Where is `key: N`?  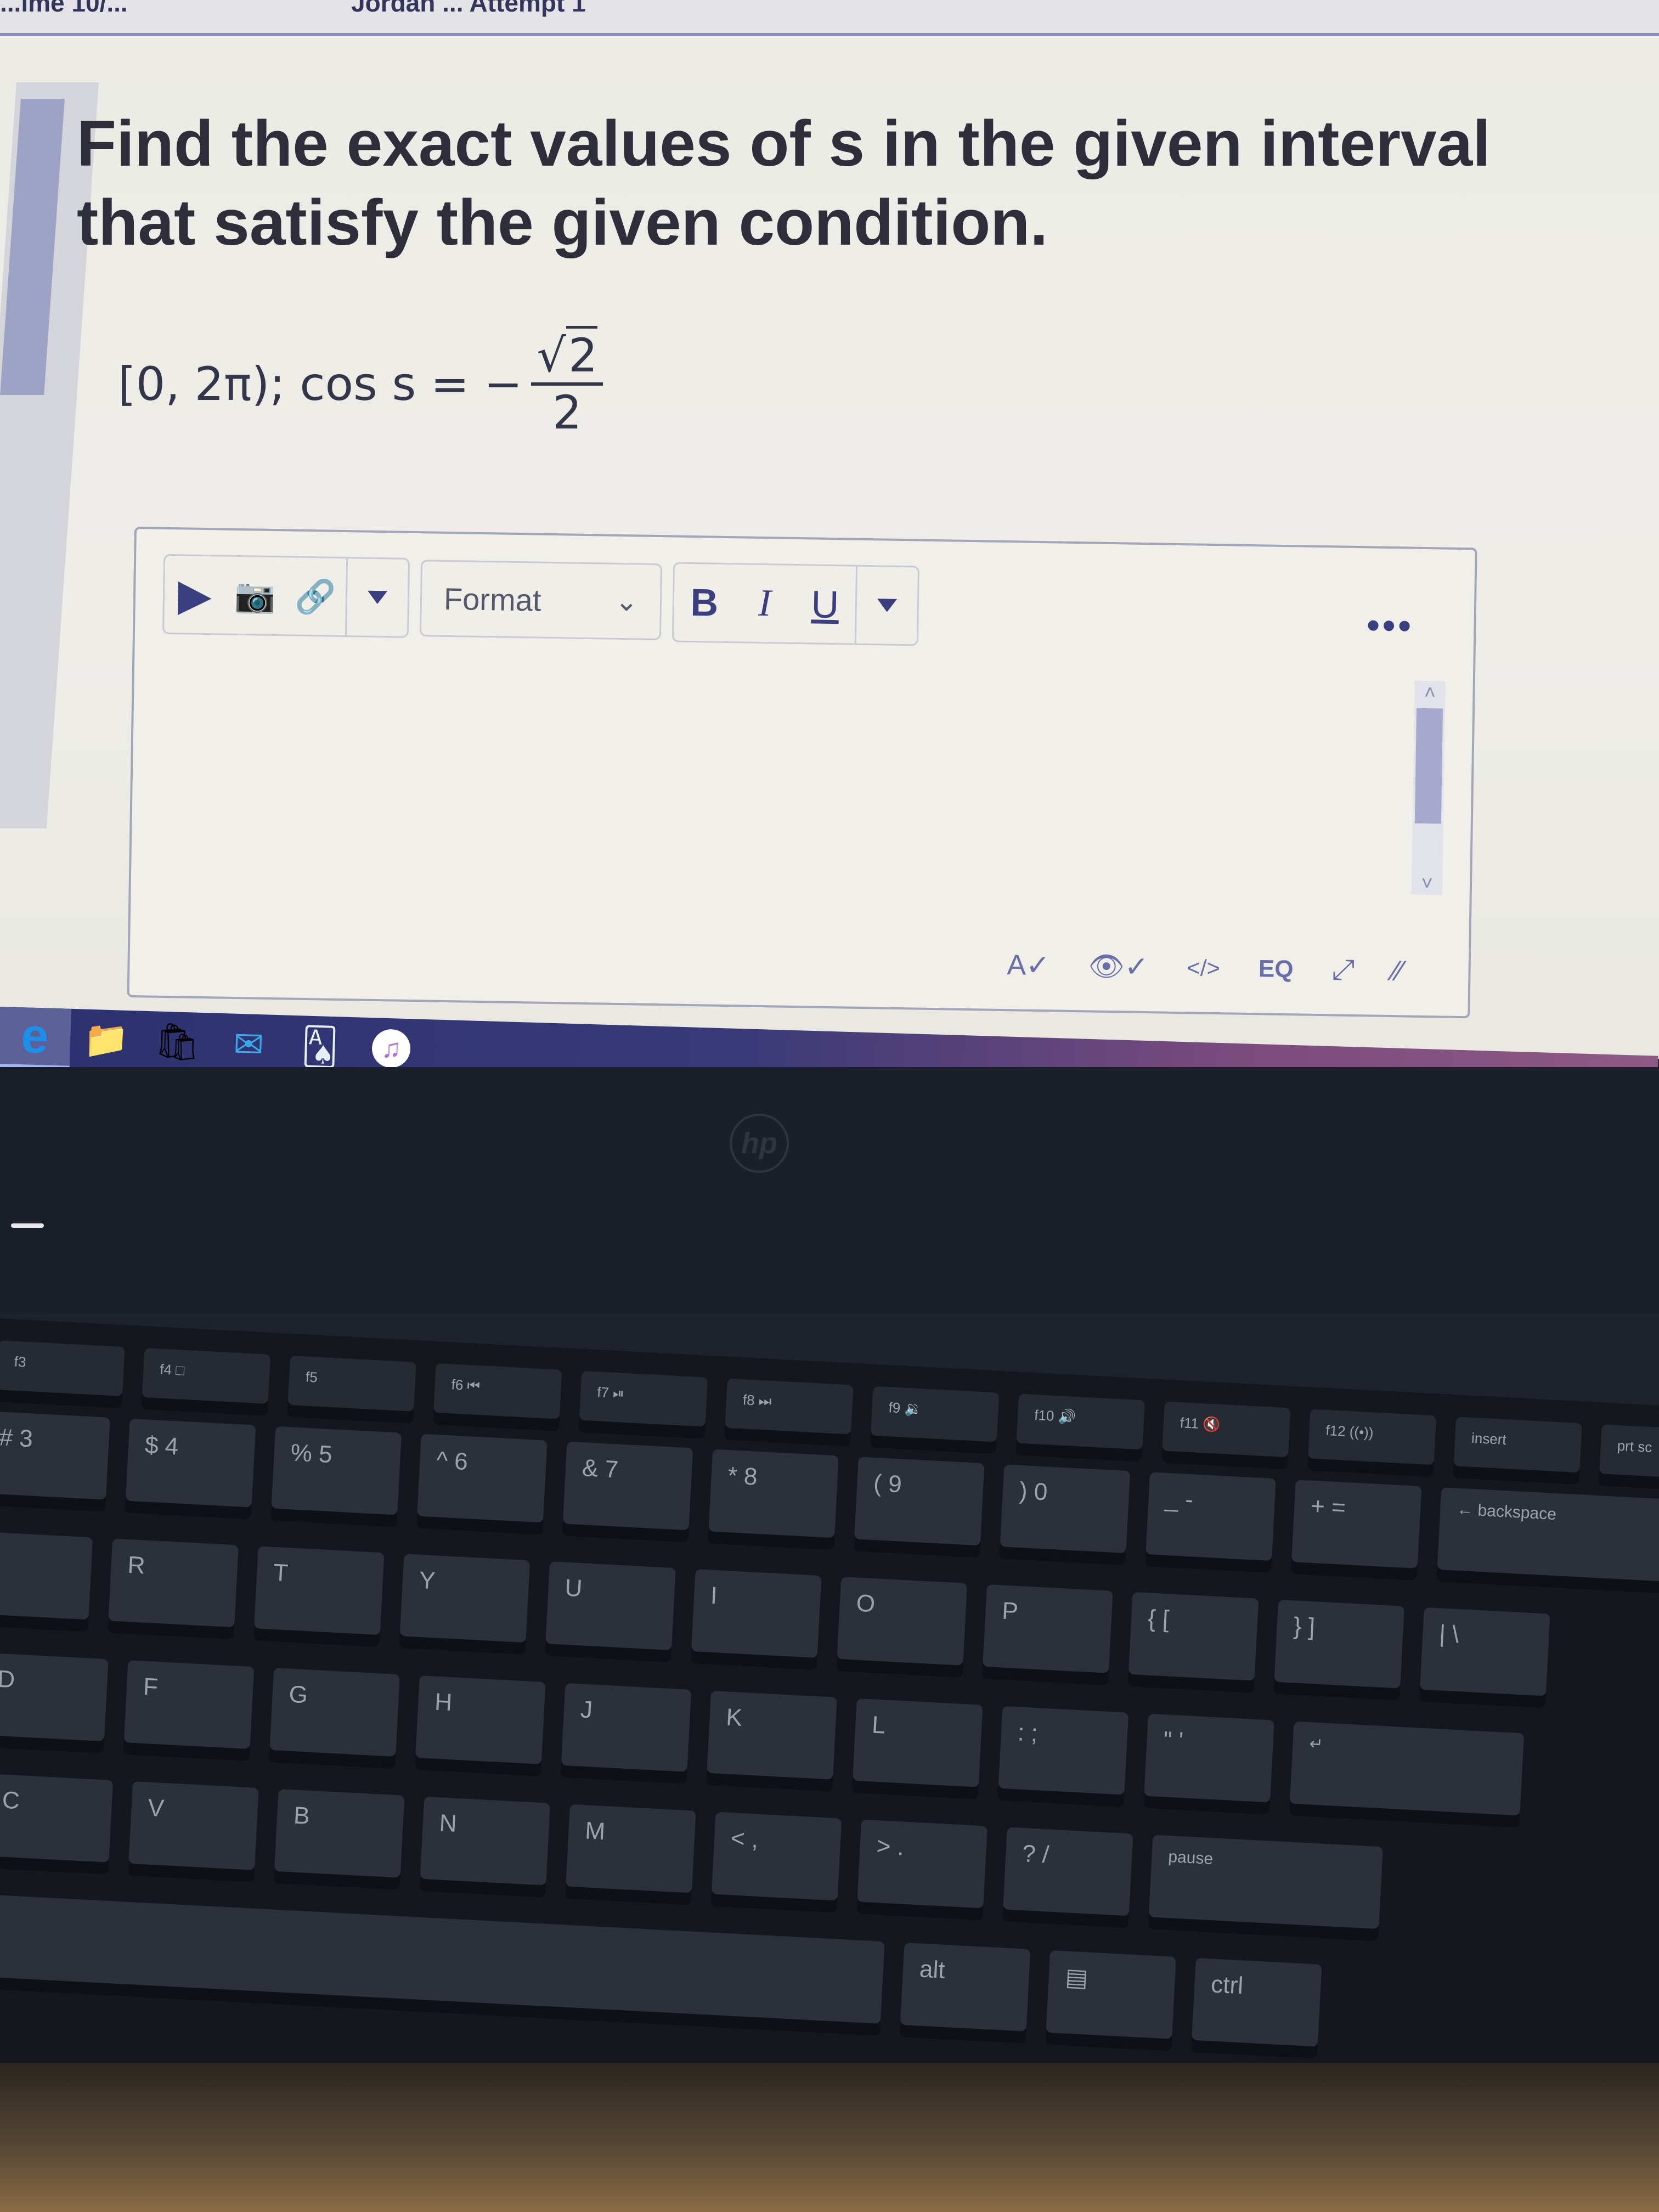
key: N is located at coordinates (485, 1841).